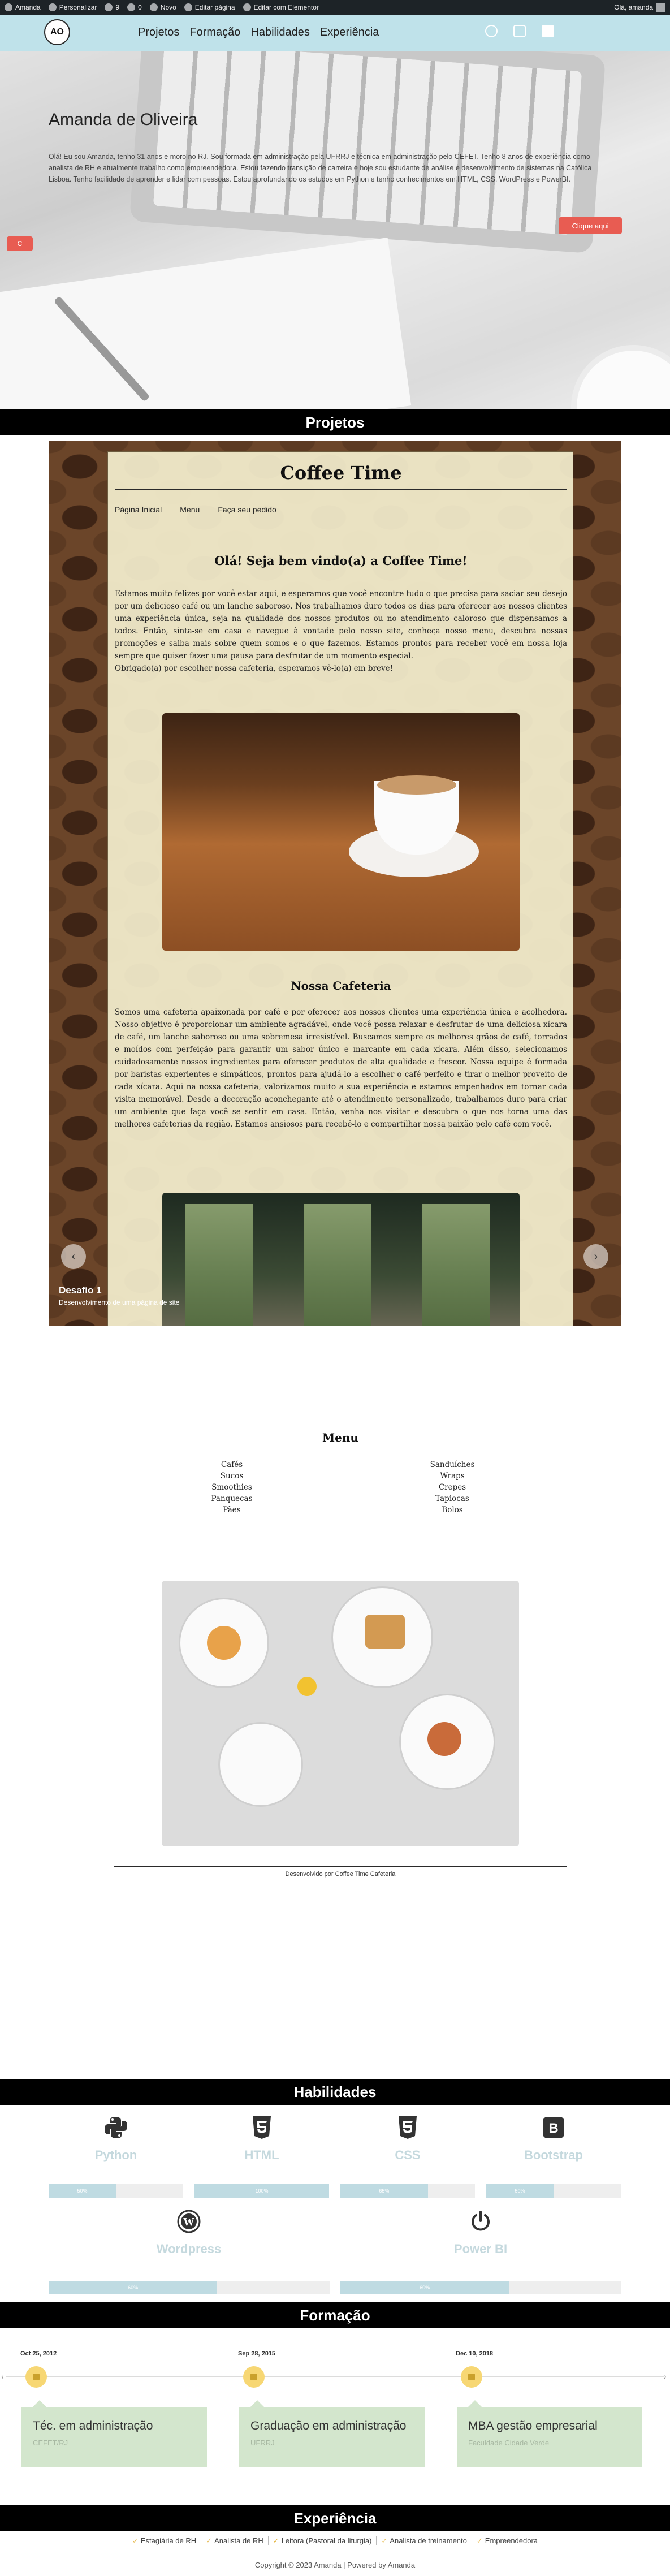  Describe the element at coordinates (8, 7) in the screenshot. I see `wordpress-icon` at that location.